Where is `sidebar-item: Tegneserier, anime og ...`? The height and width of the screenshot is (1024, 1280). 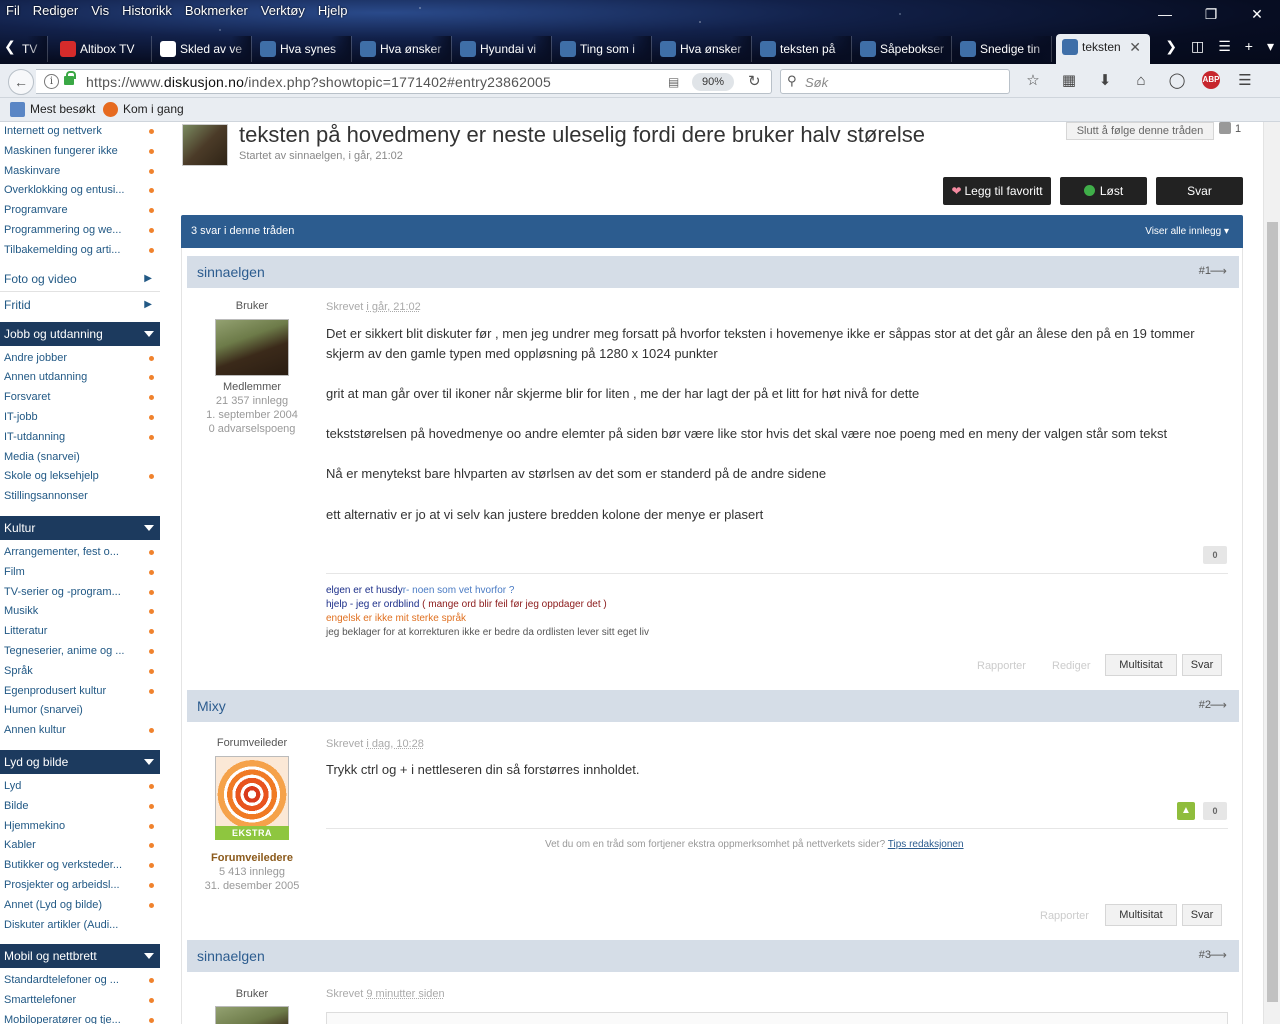 sidebar-item: Tegneserier, anime og ... is located at coordinates (80, 651).